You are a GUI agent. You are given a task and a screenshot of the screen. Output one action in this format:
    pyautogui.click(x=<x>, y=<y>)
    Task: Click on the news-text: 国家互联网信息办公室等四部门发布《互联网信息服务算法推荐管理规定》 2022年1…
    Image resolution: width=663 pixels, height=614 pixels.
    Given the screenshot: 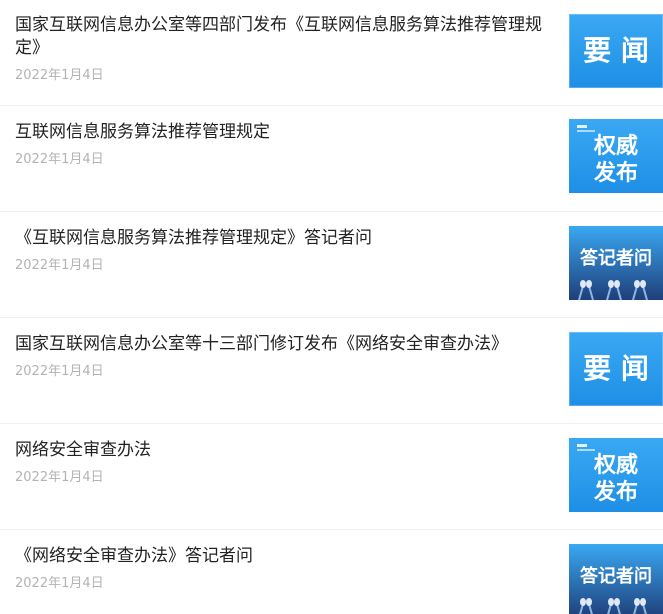 What is the action you would take?
    pyautogui.click(x=284, y=49)
    